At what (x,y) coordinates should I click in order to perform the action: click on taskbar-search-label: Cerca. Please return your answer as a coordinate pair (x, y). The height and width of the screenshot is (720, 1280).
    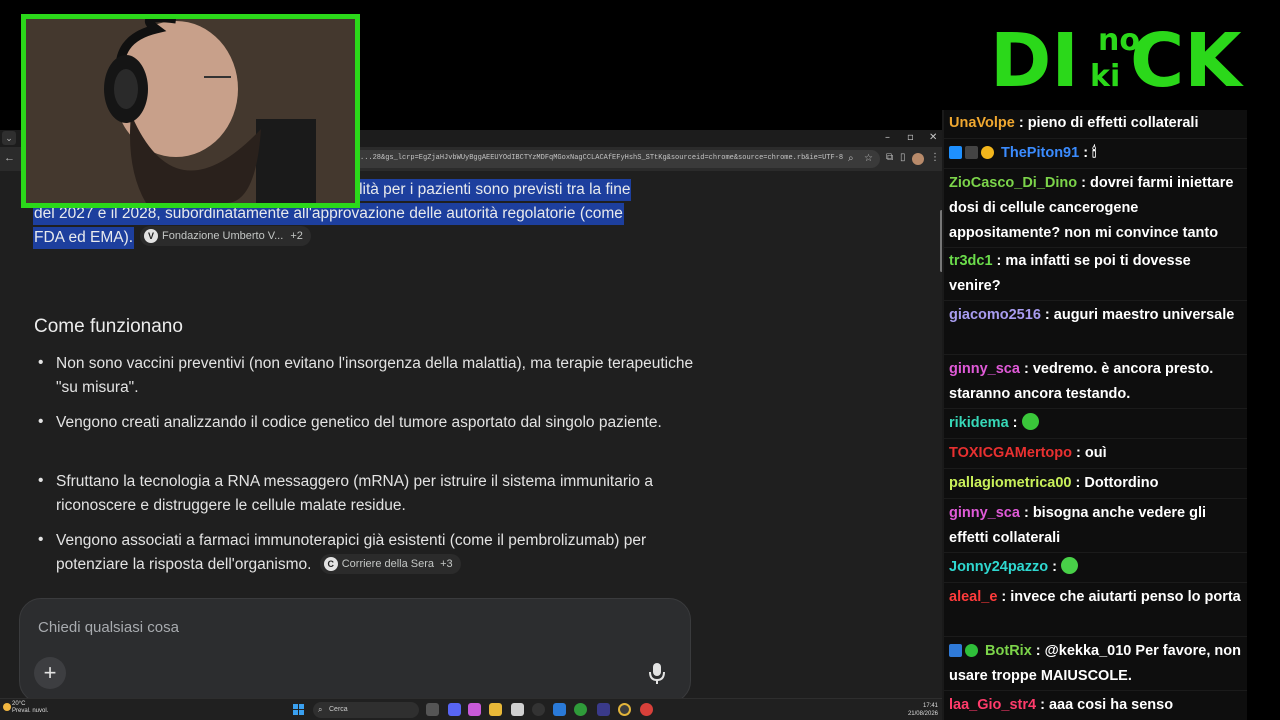
    Looking at the image, I should click on (338, 709).